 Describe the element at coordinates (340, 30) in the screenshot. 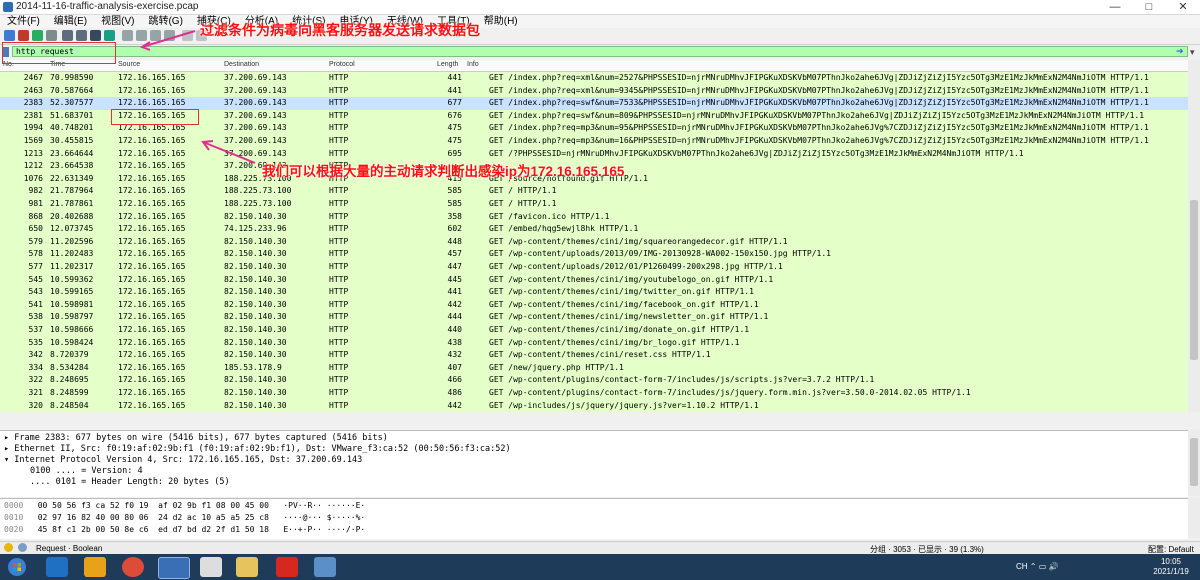

I see `annotation-filter-note: 过滤条件为病毒向黑客服务器发送请求数据包` at that location.